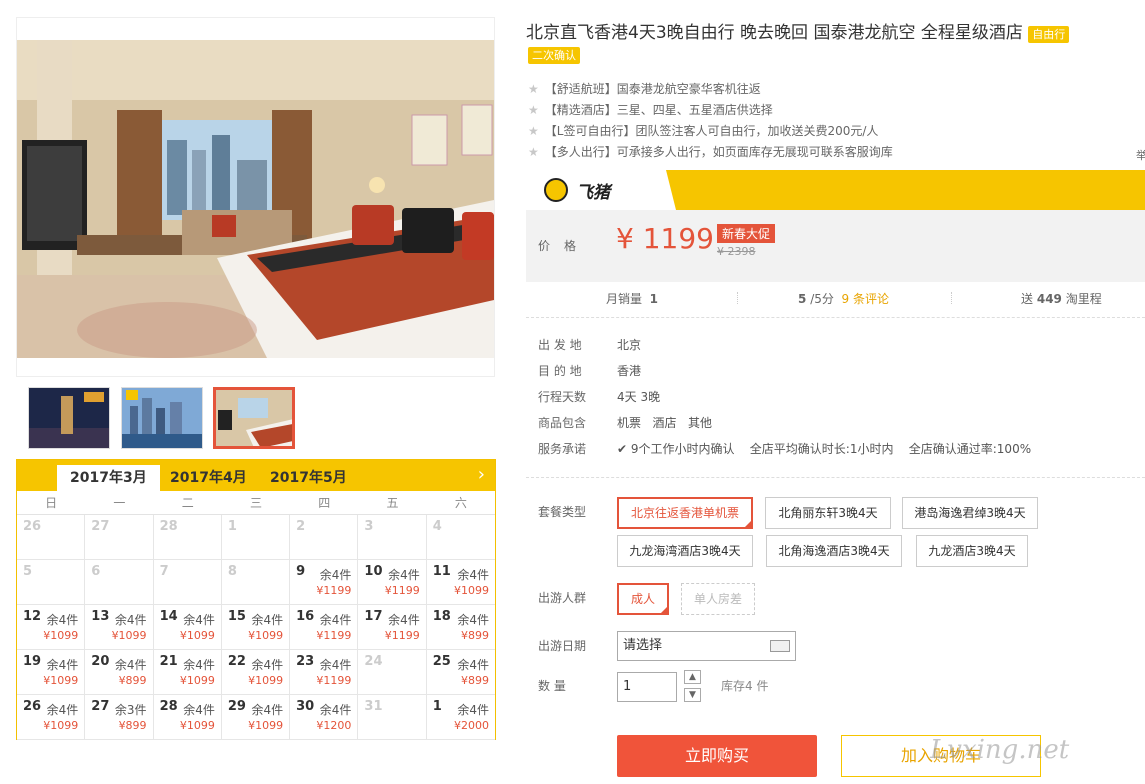 This screenshot has width=1145, height=784. Describe the element at coordinates (460, 627) in the screenshot. I see `calendar-day-cell: 18 余4件 ¥899` at that location.